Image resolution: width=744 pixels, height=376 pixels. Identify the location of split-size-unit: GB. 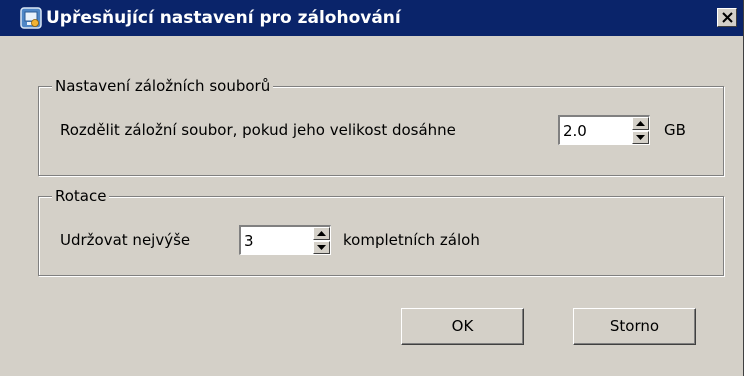
(675, 130).